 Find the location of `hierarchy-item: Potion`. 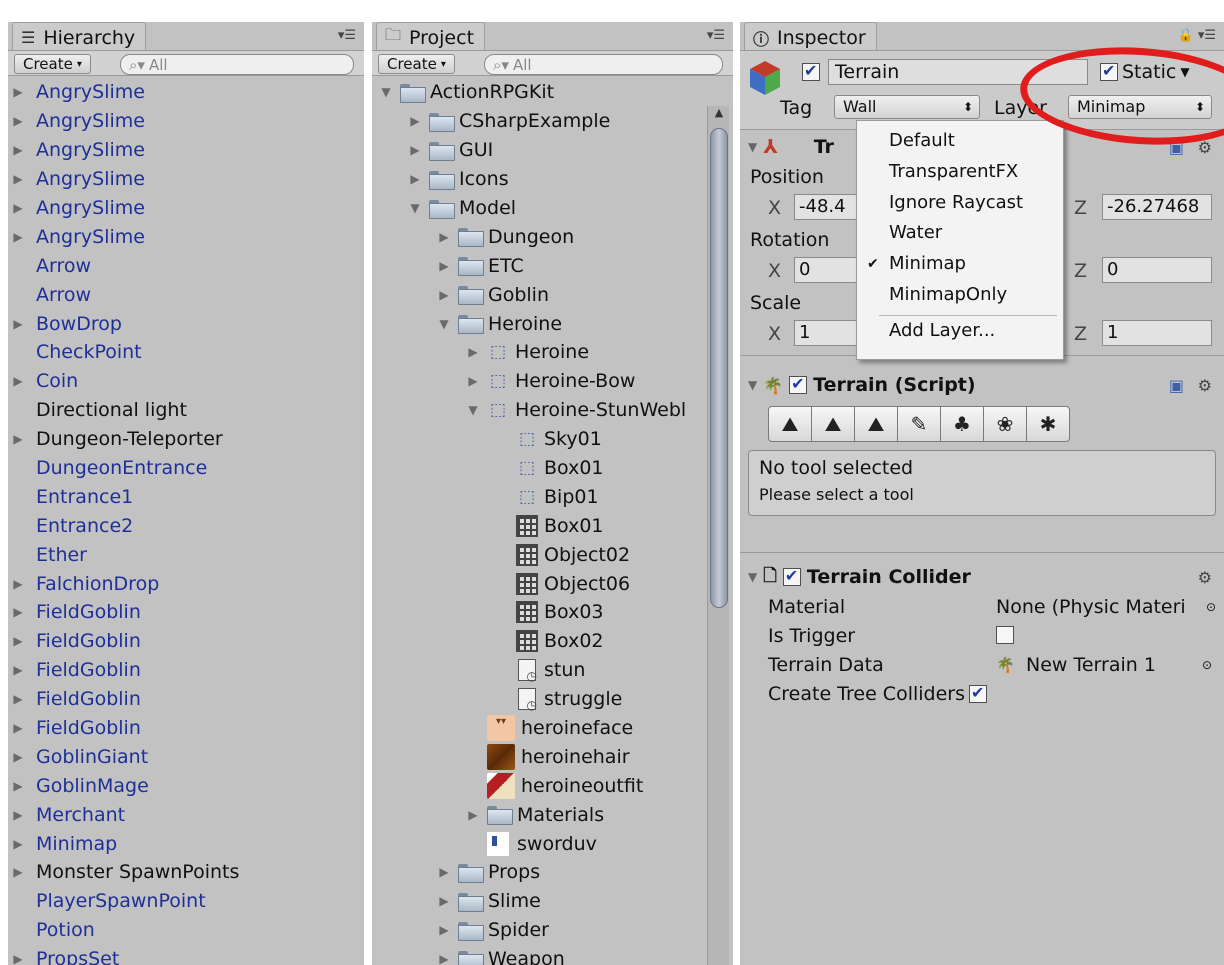

hierarchy-item: Potion is located at coordinates (186, 930).